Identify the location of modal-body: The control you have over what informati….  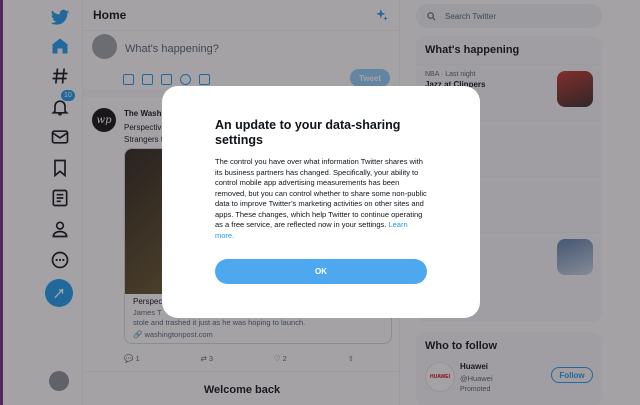
(321, 199).